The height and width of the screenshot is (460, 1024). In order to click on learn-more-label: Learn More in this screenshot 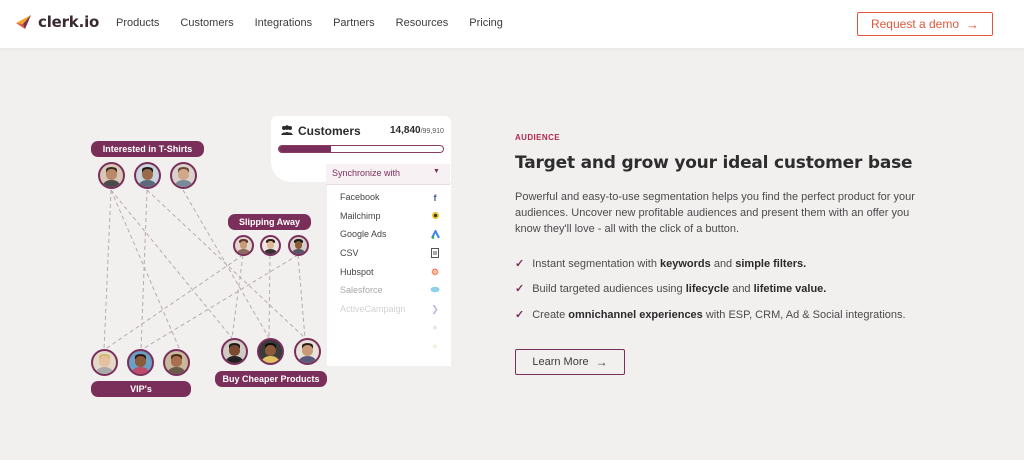, I will do `click(560, 362)`.